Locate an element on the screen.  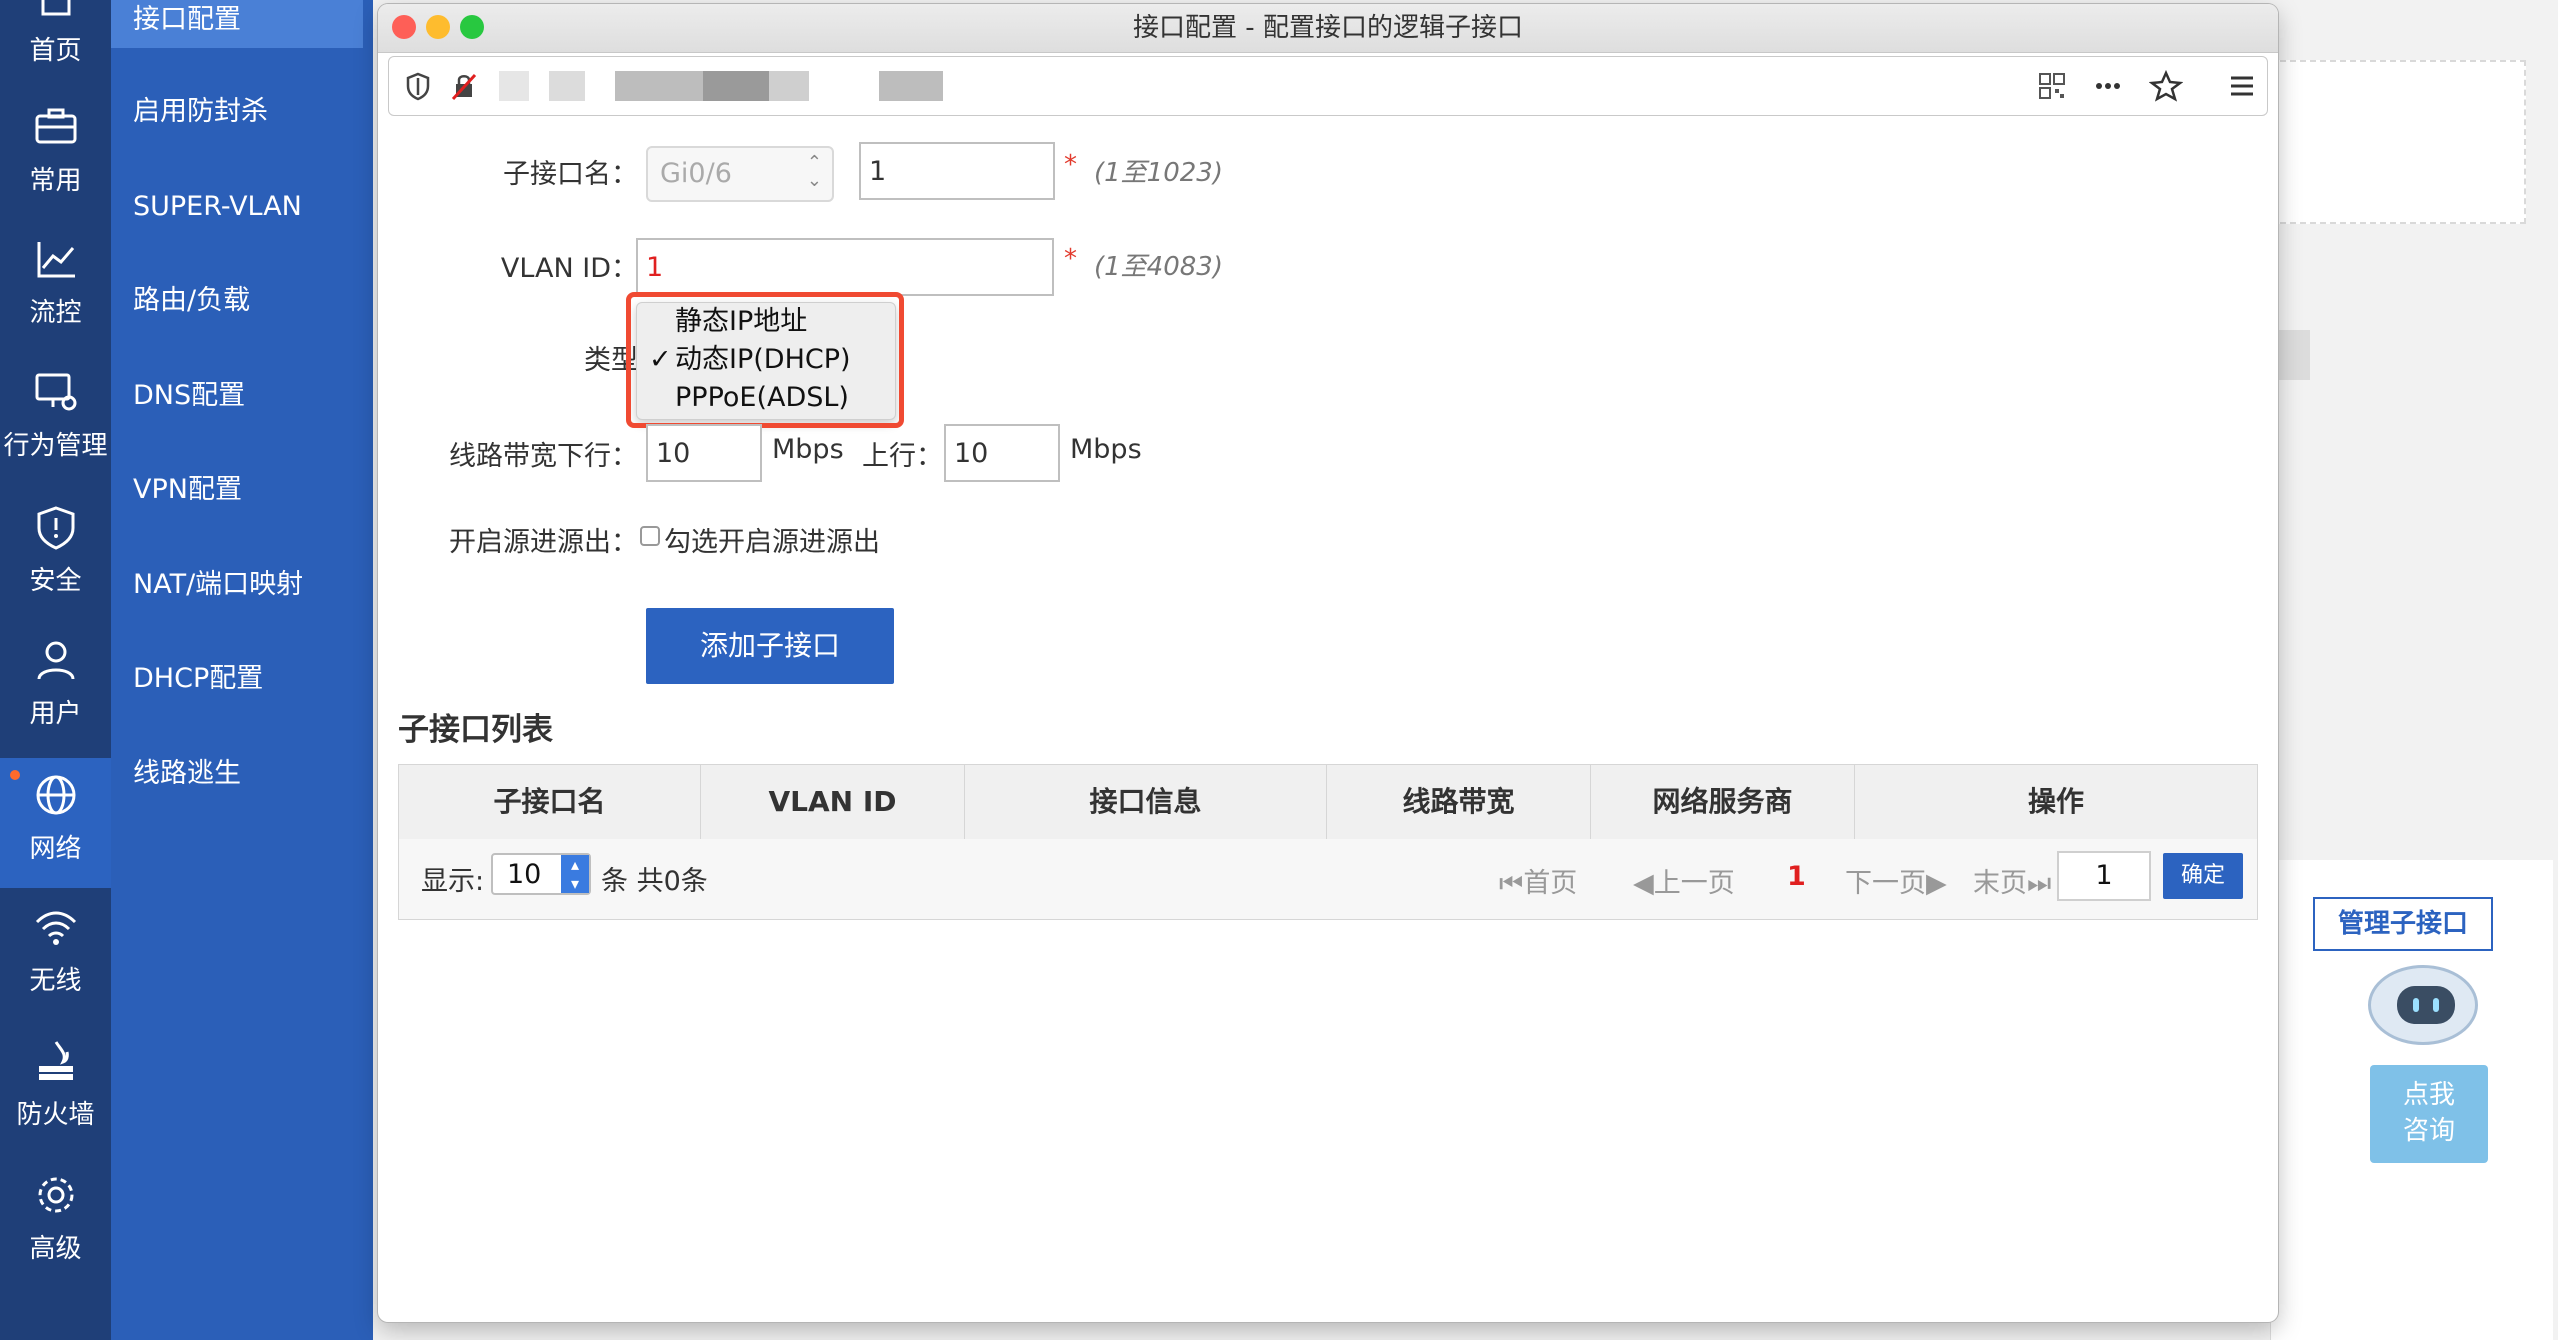
submenu-item-vpn: VPN配置 is located at coordinates (242, 490).